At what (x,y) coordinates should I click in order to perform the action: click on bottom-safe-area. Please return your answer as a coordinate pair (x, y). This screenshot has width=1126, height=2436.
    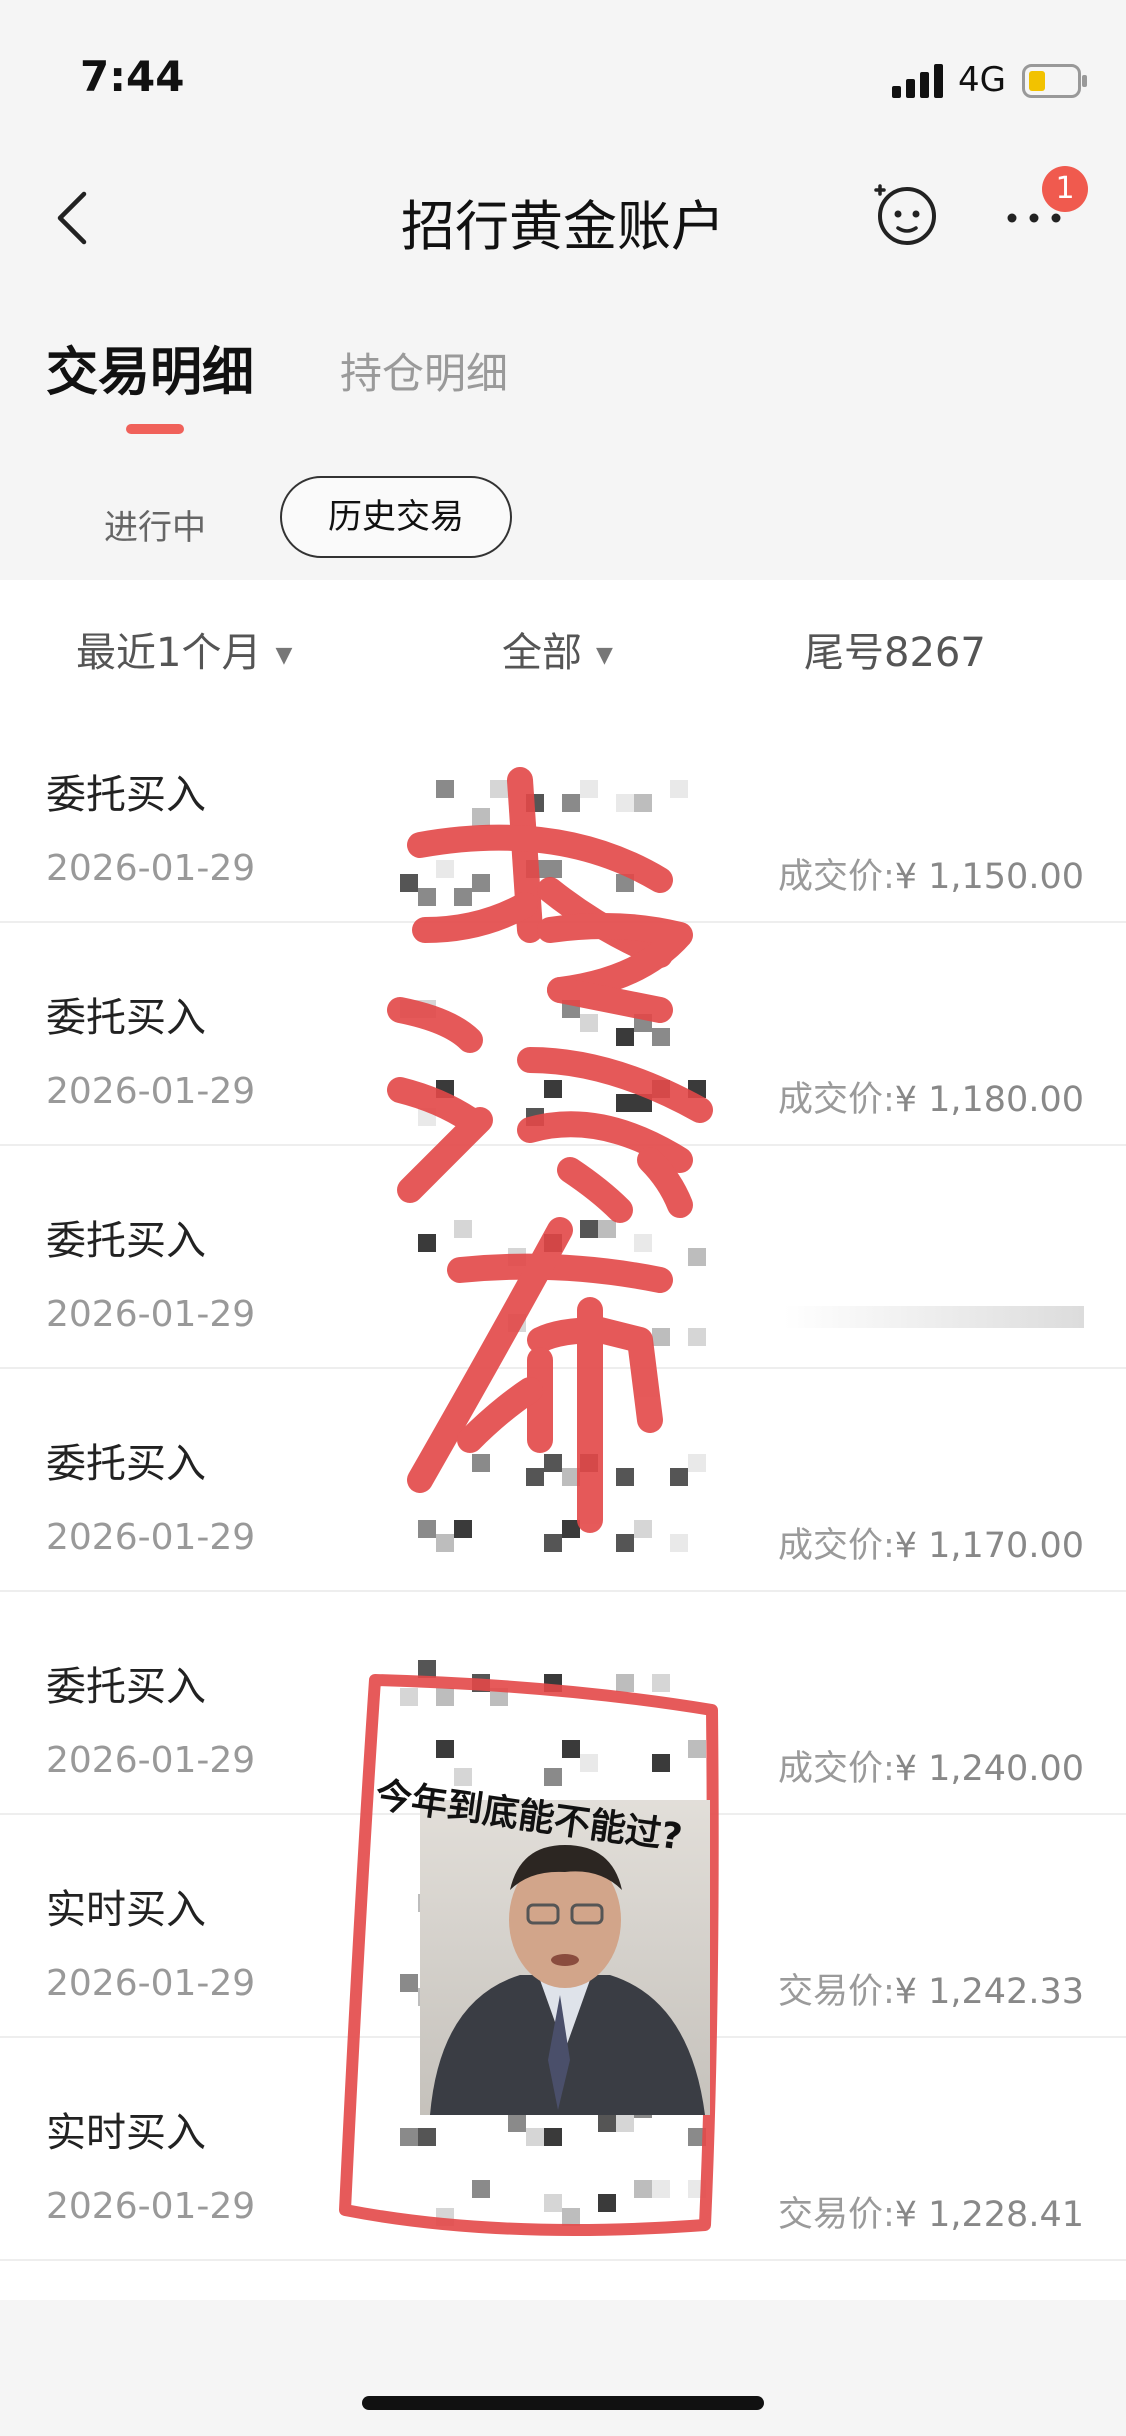
    Looking at the image, I should click on (563, 2368).